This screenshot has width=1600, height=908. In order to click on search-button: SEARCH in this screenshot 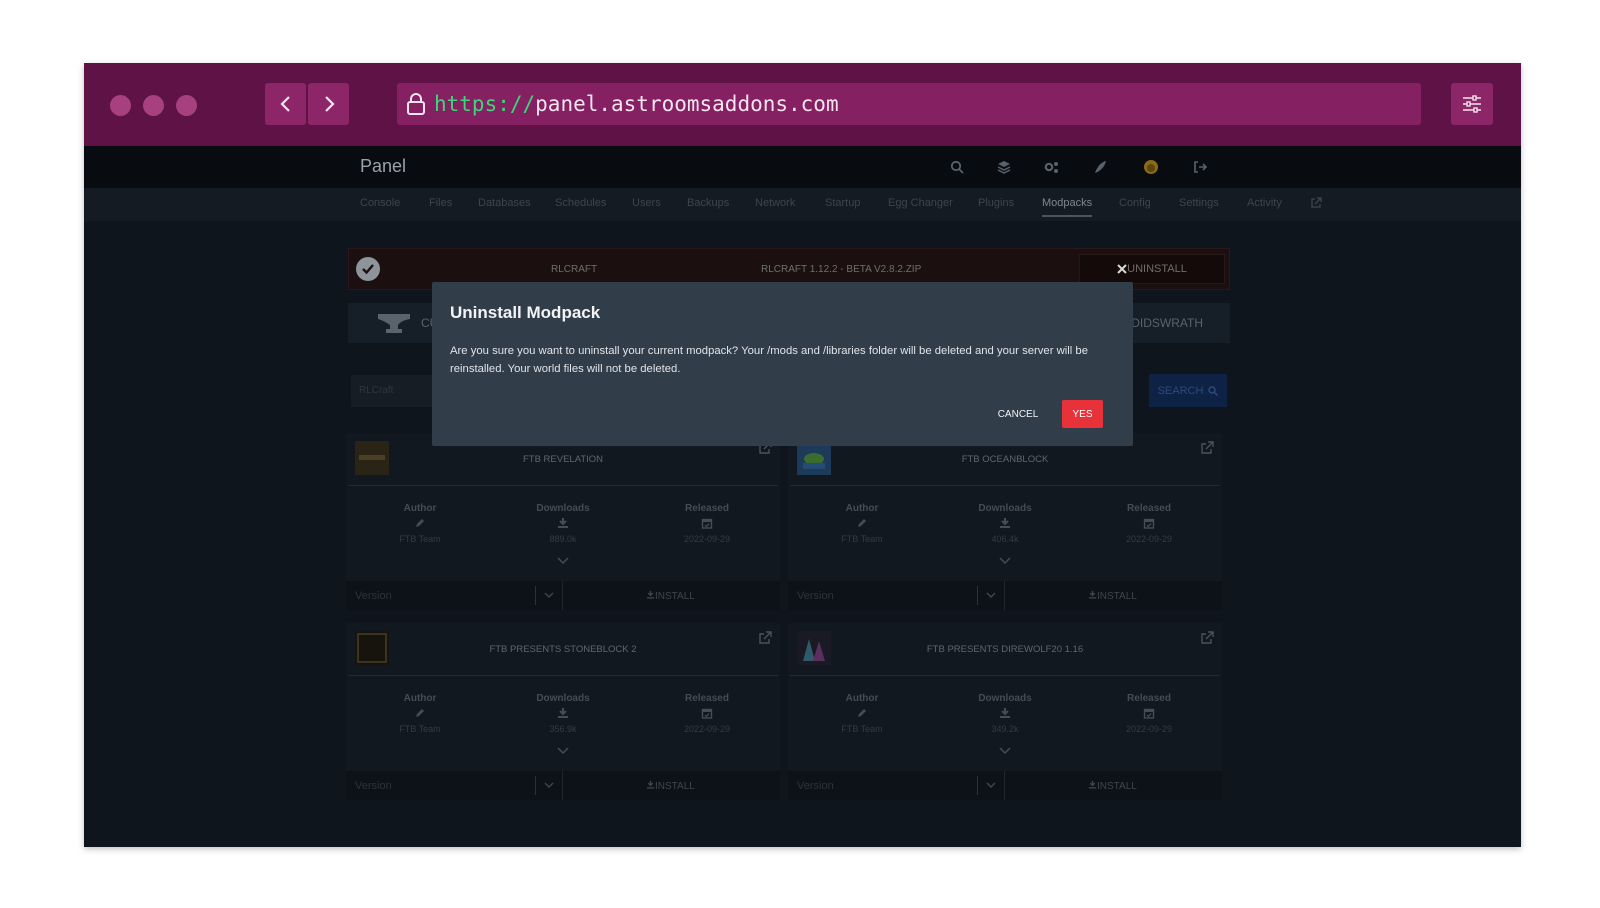, I will do `click(1188, 390)`.